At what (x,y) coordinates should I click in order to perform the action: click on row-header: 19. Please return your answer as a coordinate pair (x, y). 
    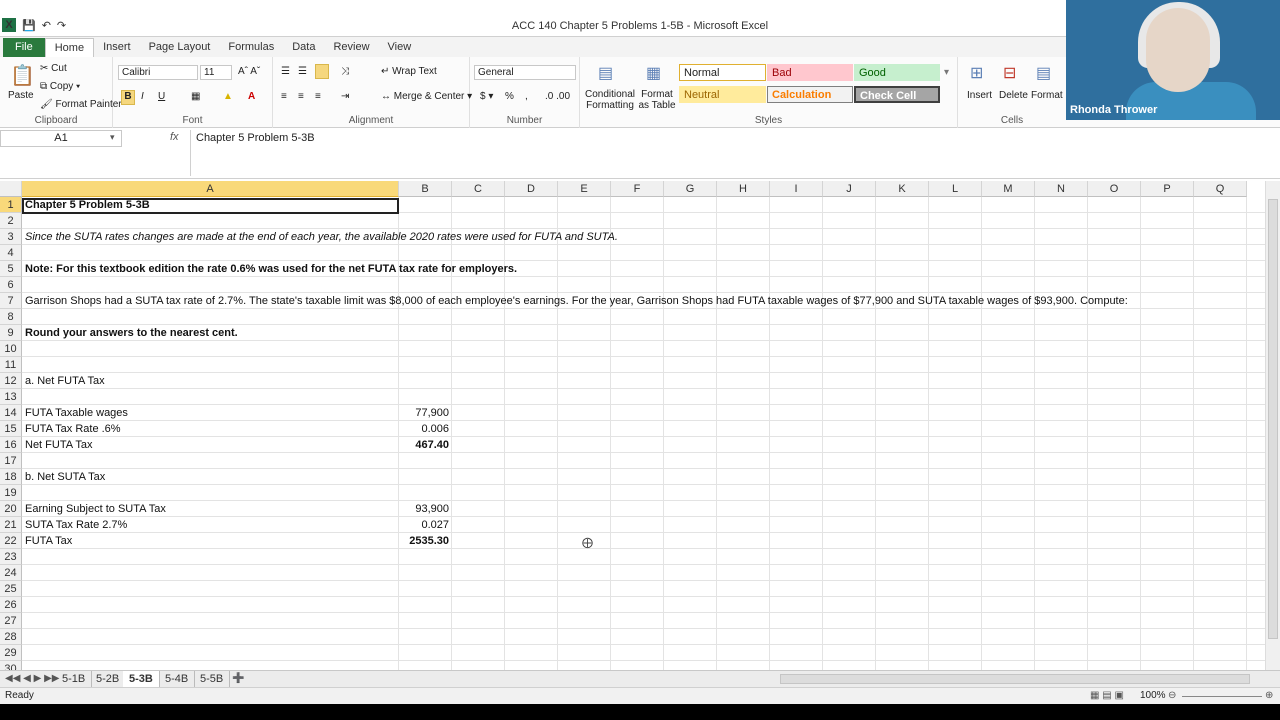
    Looking at the image, I should click on (11, 493).